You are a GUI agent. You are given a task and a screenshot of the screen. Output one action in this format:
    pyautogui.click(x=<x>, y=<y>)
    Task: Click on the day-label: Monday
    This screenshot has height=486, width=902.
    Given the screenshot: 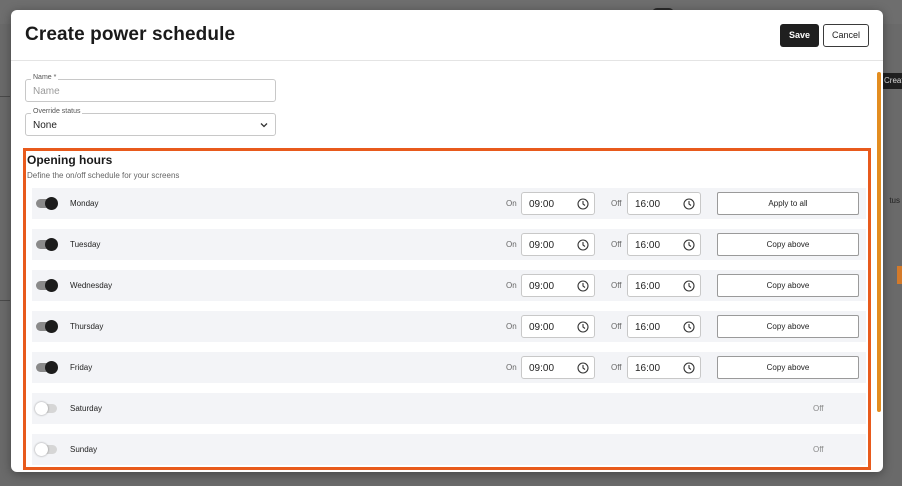 What is the action you would take?
    pyautogui.click(x=84, y=203)
    